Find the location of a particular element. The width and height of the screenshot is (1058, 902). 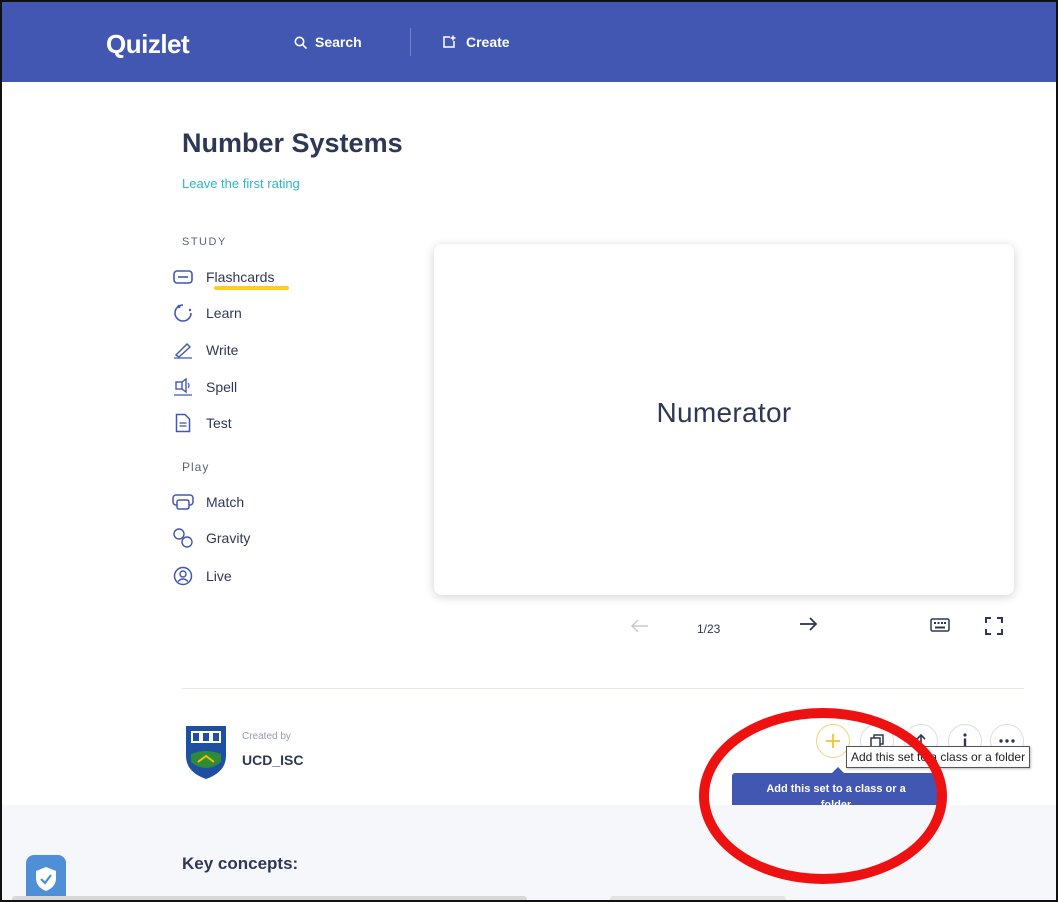

play-mode-label: Live is located at coordinates (219, 576).